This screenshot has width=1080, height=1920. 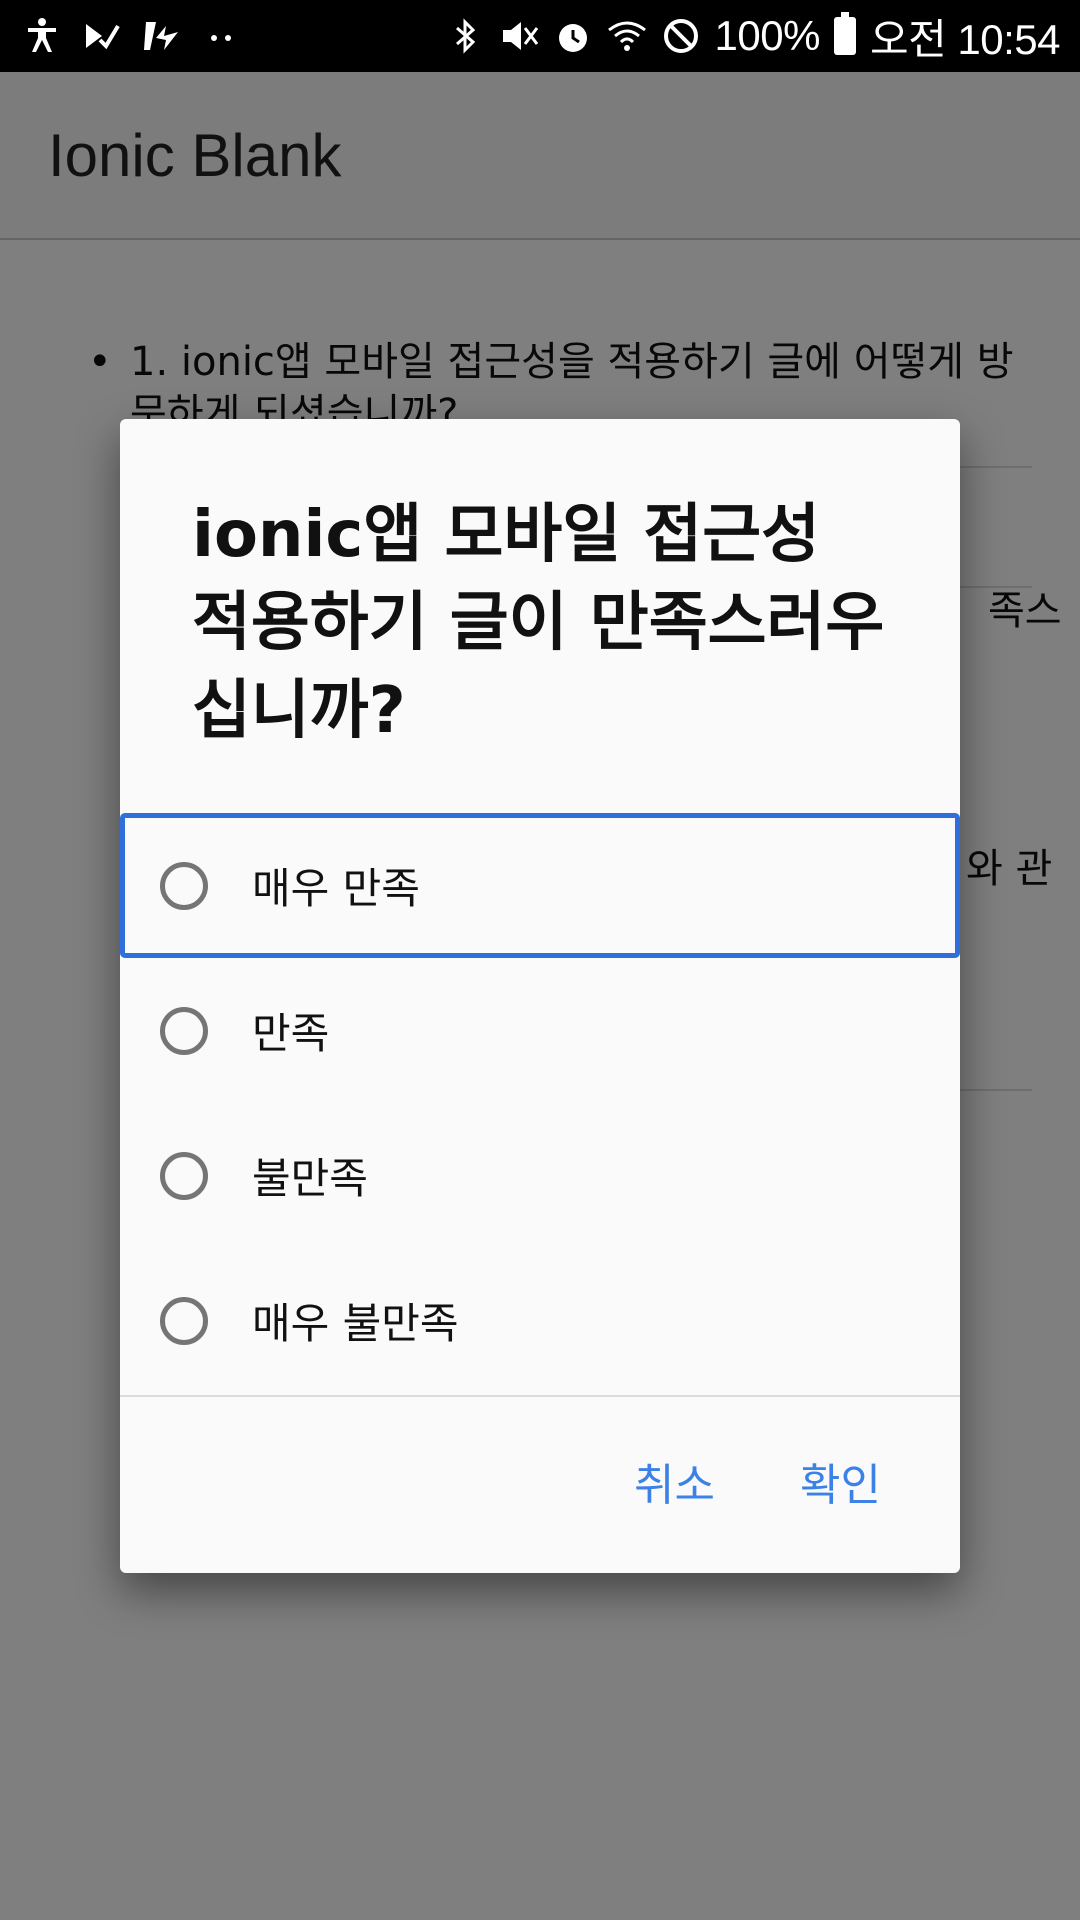 I want to click on dialog-title: ionic앱 모바일 접근성 적용하기 글이 만족스러우십니까?, so click(x=538, y=623).